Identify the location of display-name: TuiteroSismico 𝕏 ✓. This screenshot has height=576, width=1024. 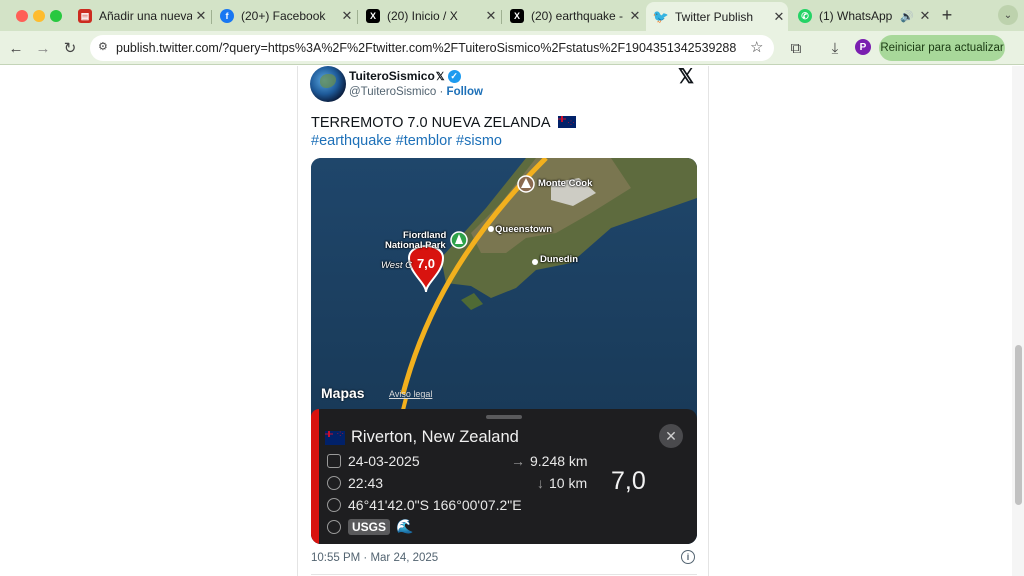
(405, 76).